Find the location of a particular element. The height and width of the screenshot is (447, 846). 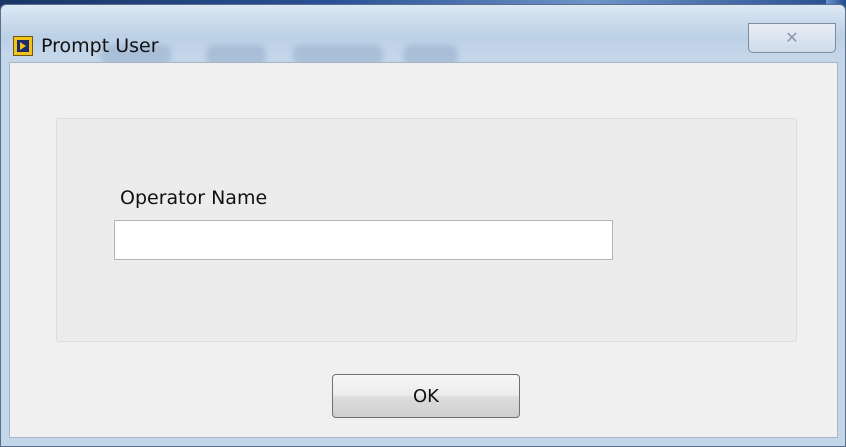

app-icon-arrow is located at coordinates (23, 46).